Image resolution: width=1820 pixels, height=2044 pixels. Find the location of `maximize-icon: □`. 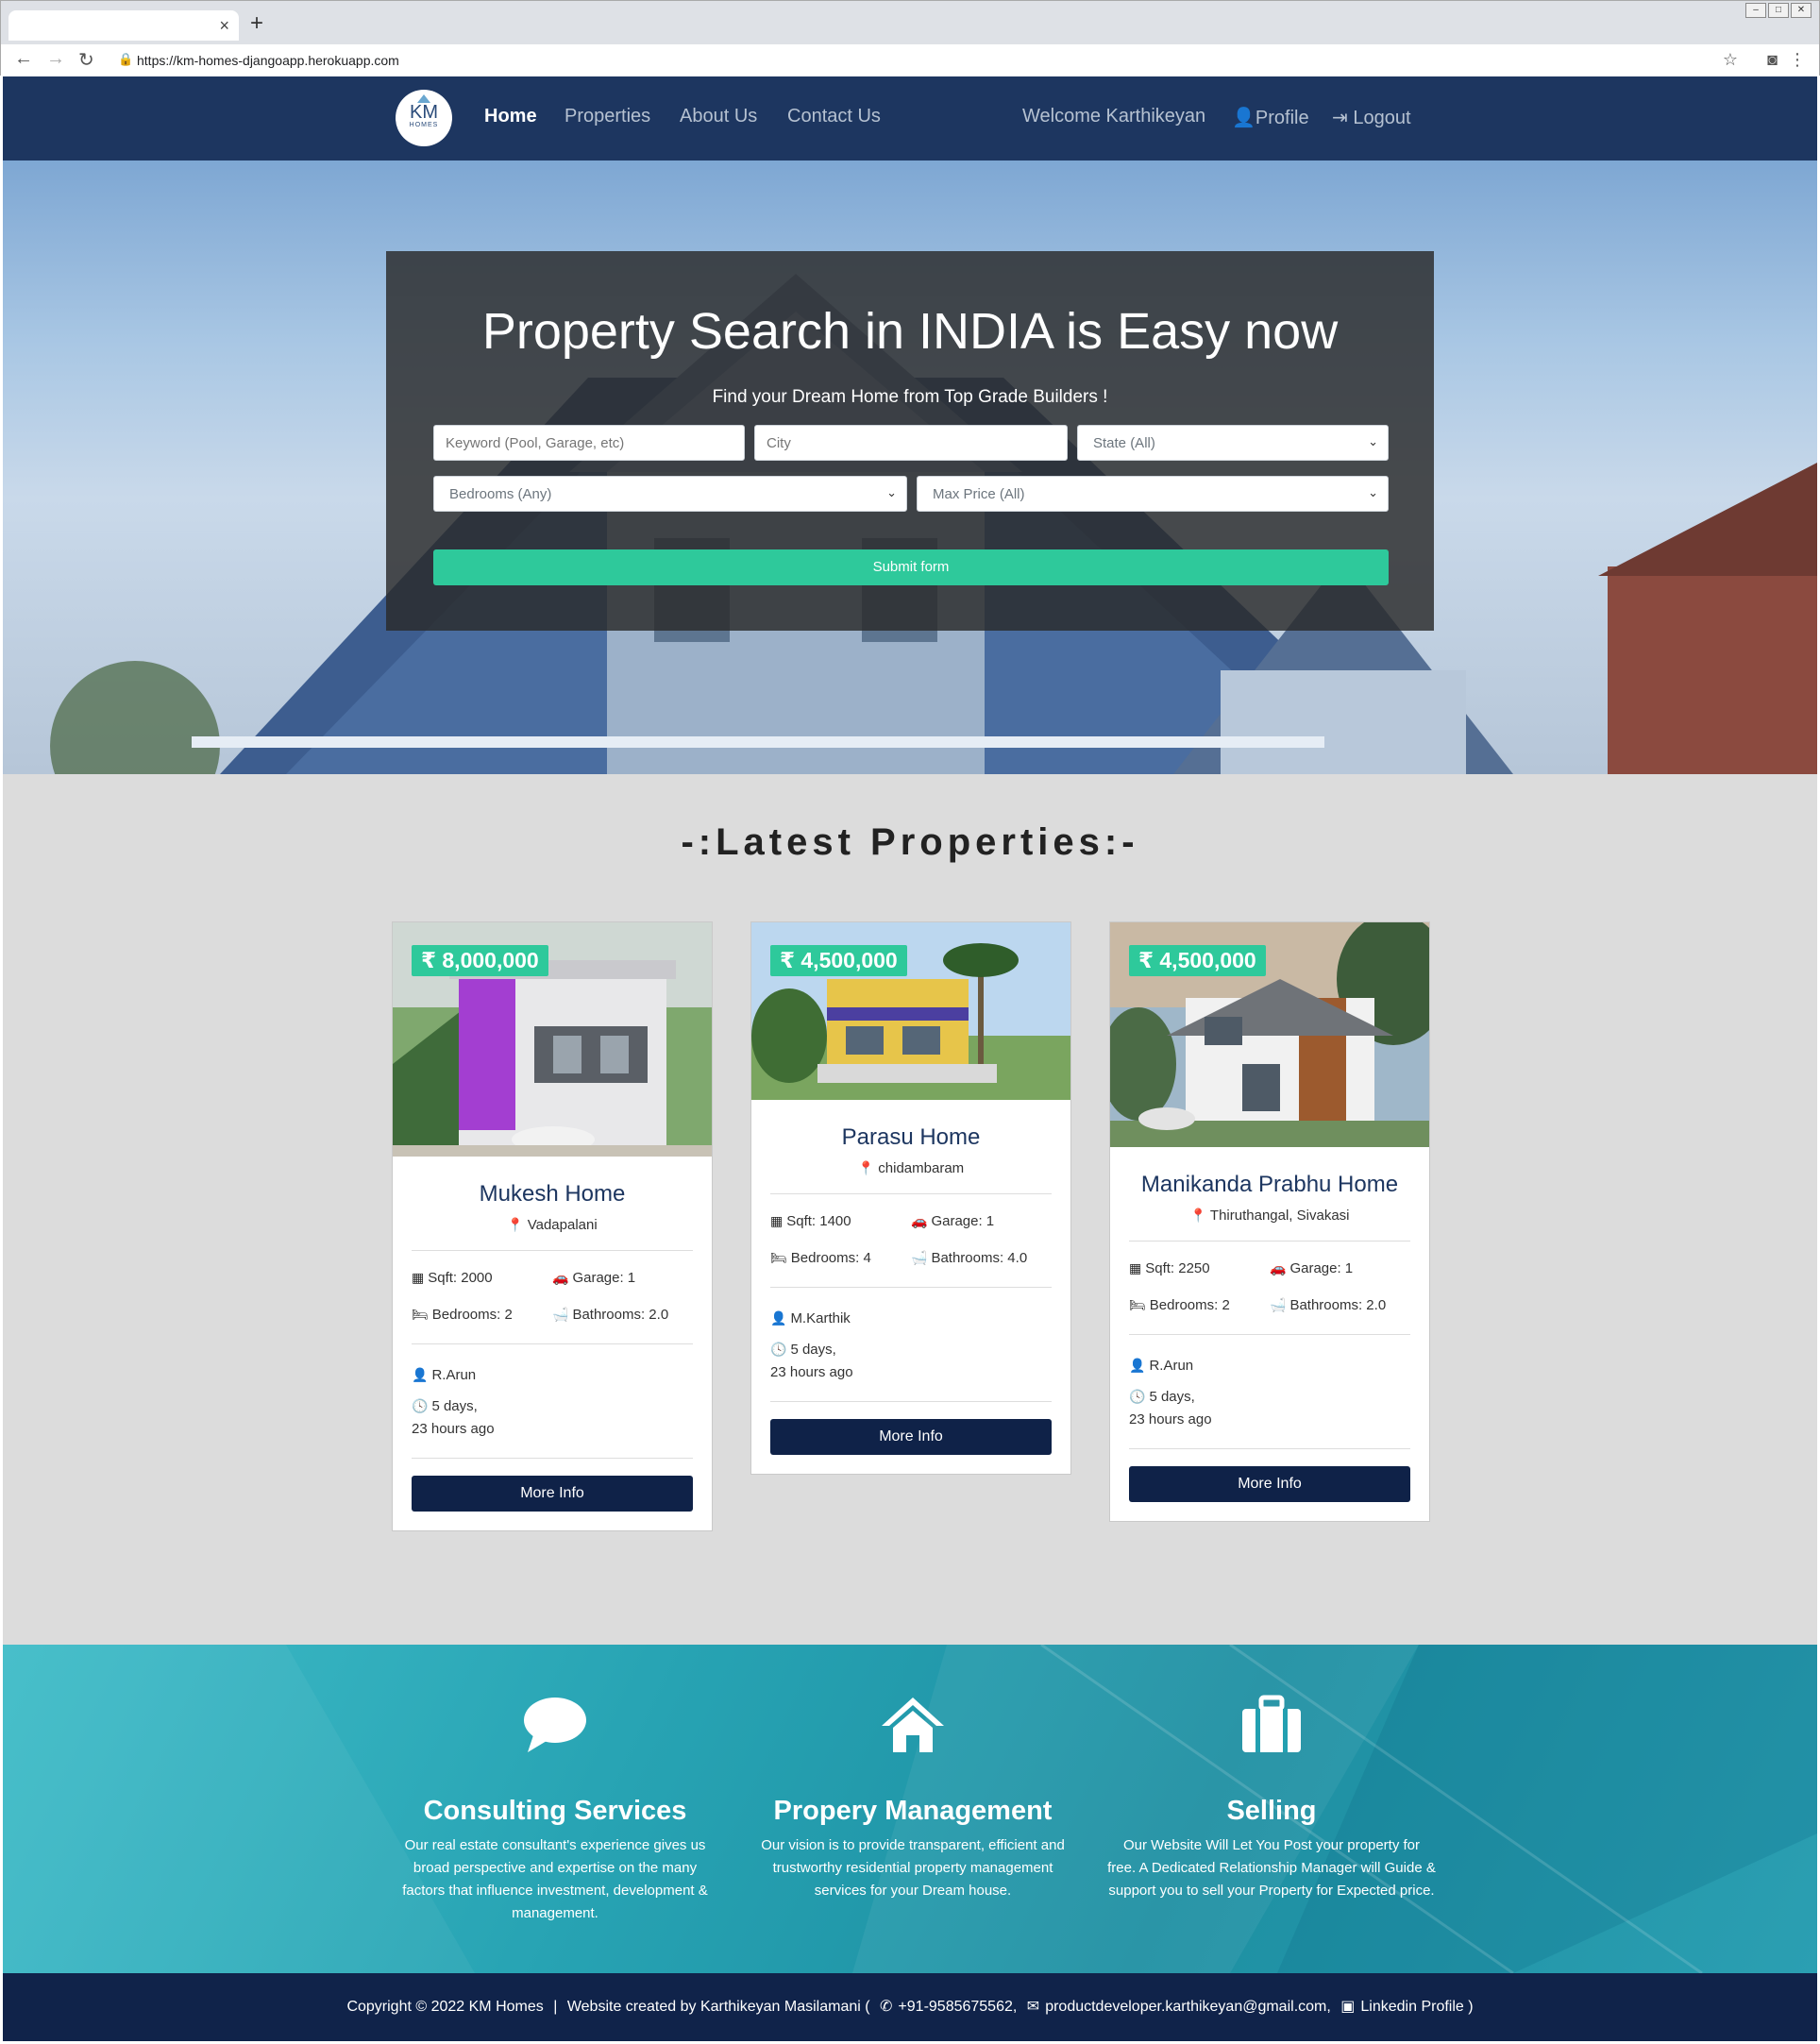

maximize-icon: □ is located at coordinates (1778, 10).